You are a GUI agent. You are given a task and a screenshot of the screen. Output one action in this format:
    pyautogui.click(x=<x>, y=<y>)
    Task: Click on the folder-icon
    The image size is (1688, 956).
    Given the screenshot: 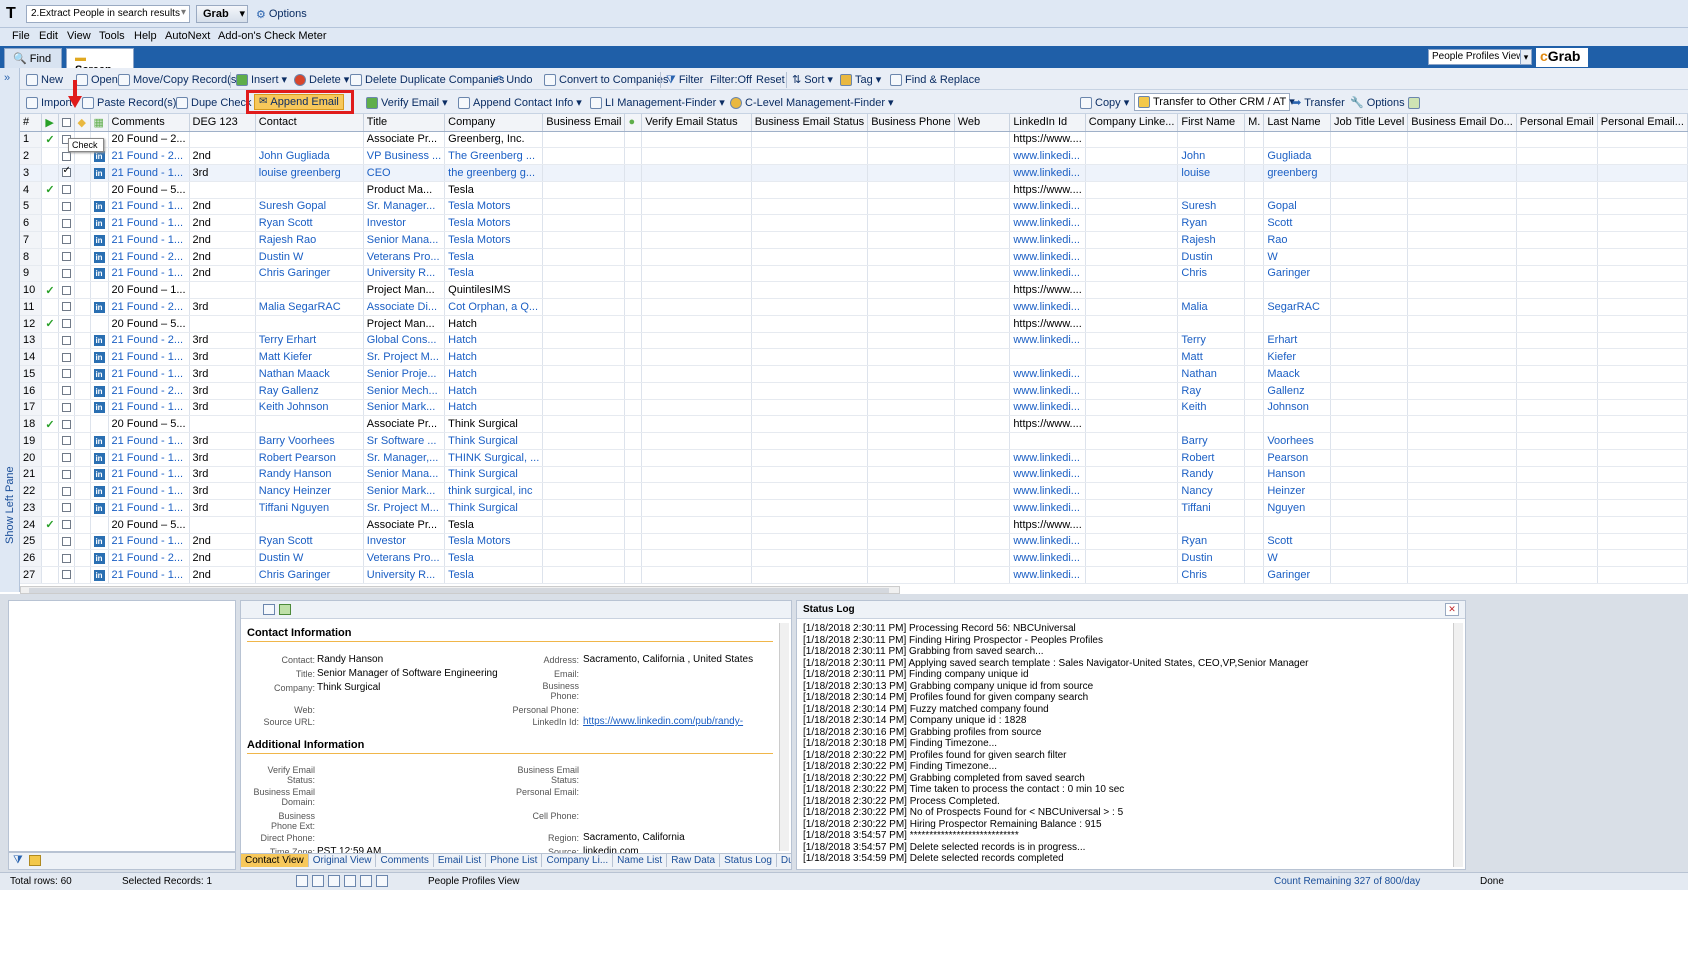 What is the action you would take?
    pyautogui.click(x=35, y=860)
    